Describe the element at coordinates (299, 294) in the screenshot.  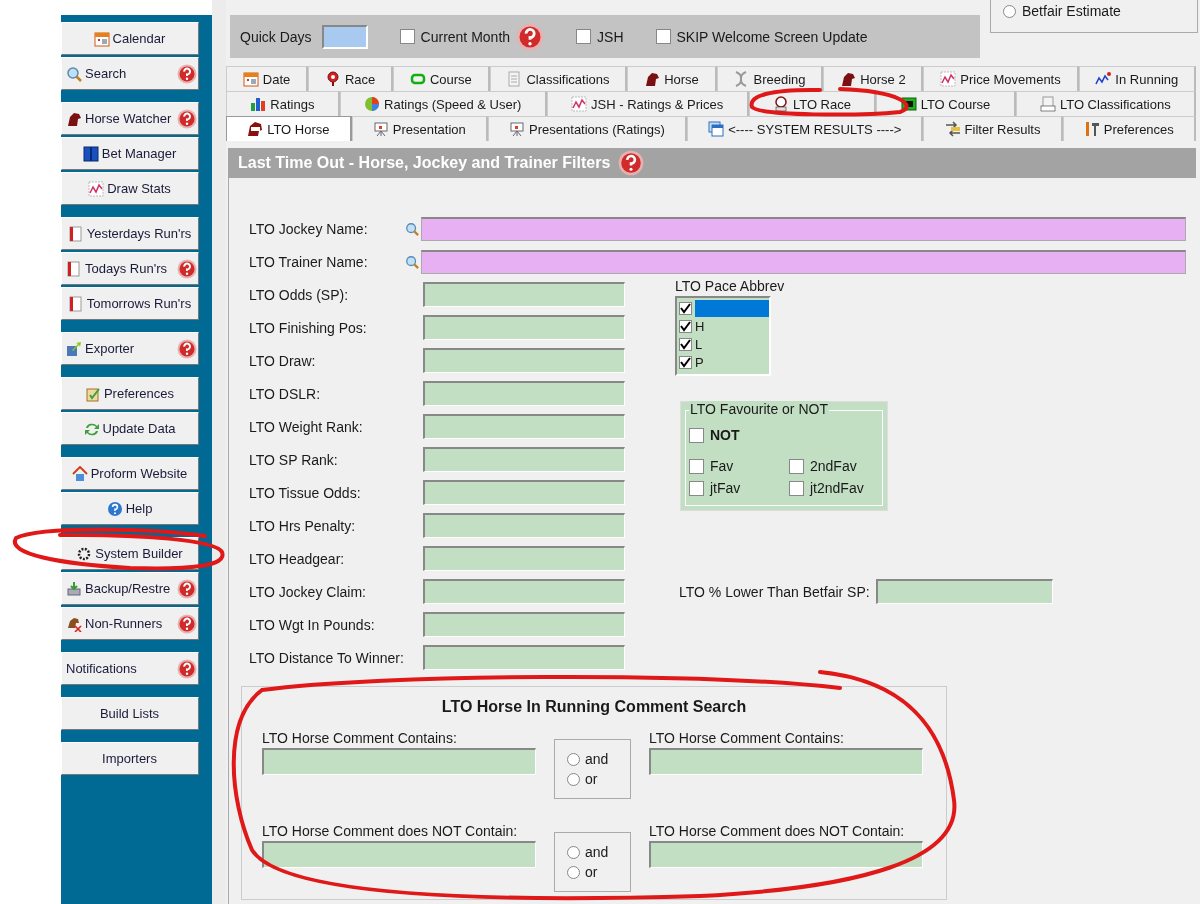
I see `field-label: LTO Odds (SP):` at that location.